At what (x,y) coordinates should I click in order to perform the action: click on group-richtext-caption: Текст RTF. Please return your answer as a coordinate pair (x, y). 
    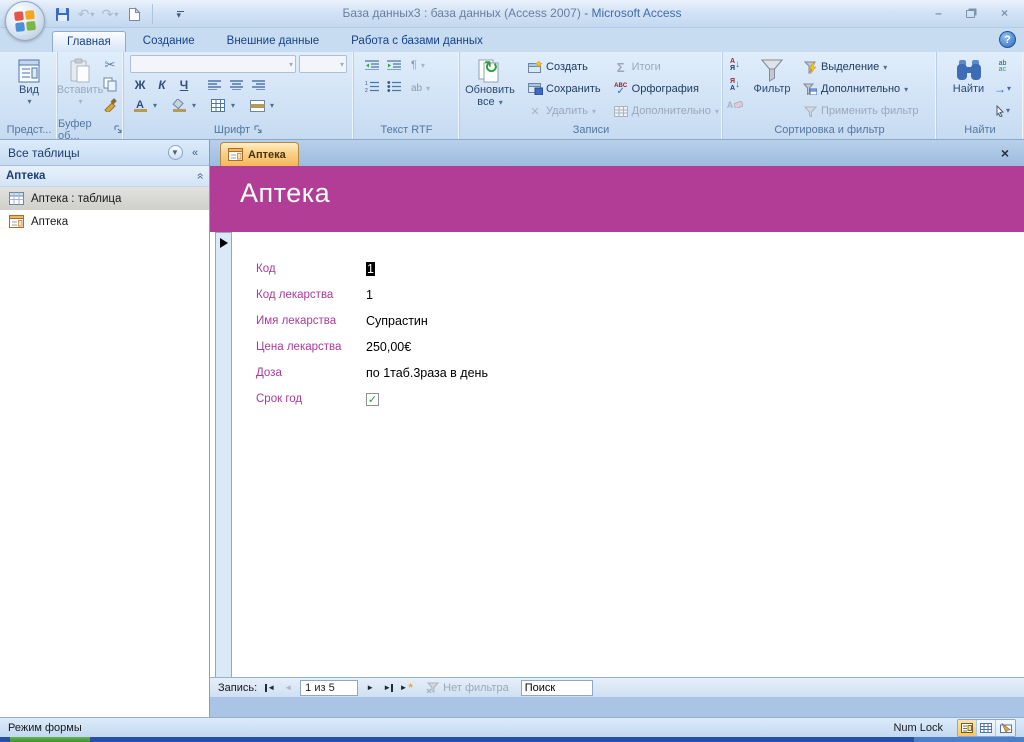
    Looking at the image, I should click on (406, 129).